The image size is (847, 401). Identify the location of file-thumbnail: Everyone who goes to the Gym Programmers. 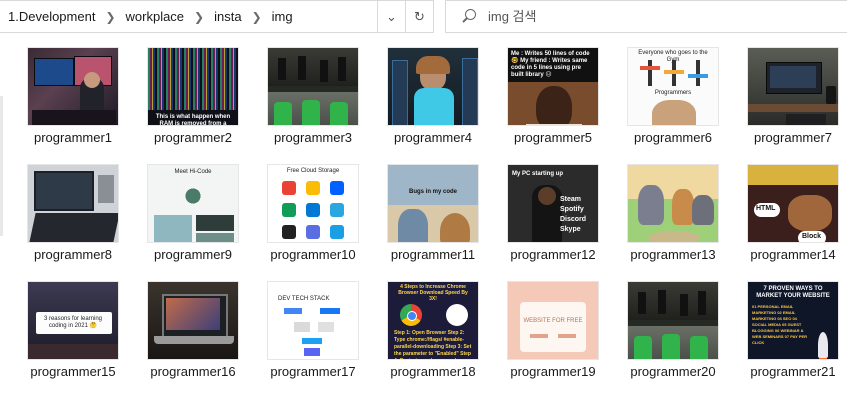
(673, 86).